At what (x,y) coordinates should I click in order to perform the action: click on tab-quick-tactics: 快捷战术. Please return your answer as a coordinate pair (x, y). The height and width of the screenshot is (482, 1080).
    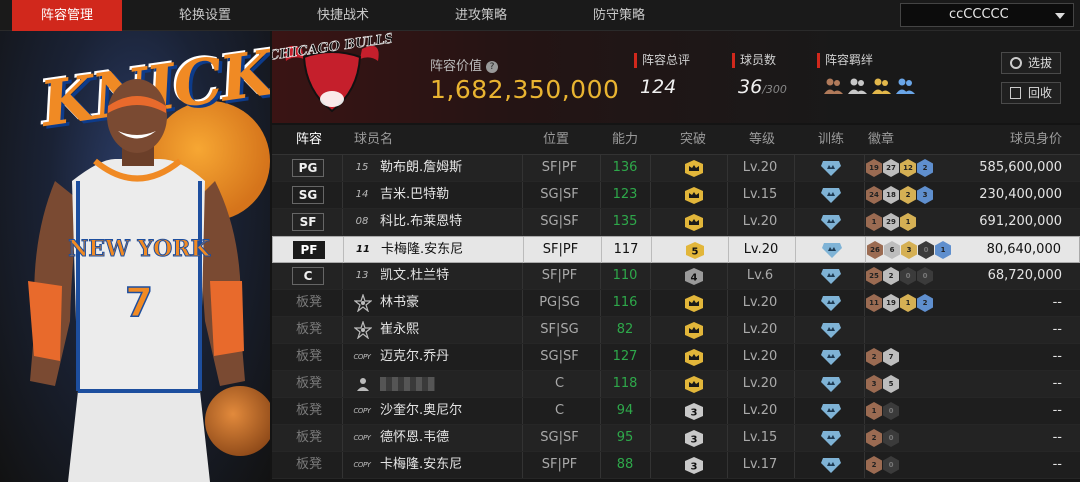
    Looking at the image, I should click on (343, 15).